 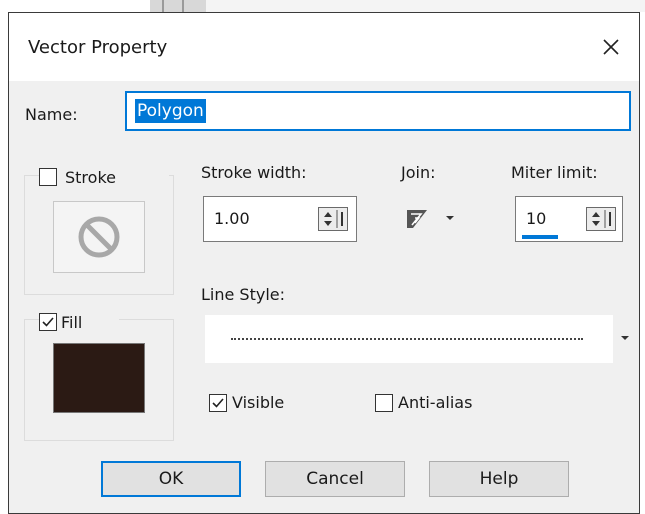 What do you see at coordinates (243, 294) in the screenshot?
I see `line-style-label: Line Style:` at bounding box center [243, 294].